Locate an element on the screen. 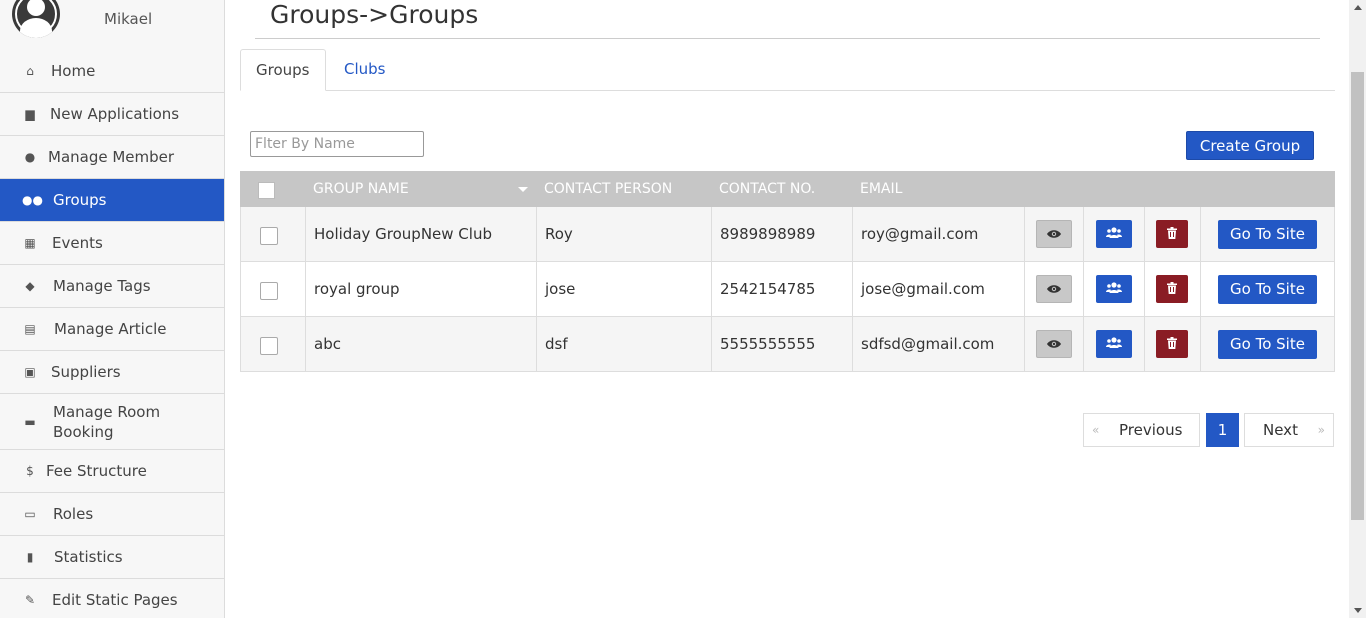  sort-desc-icon is located at coordinates (523, 189).